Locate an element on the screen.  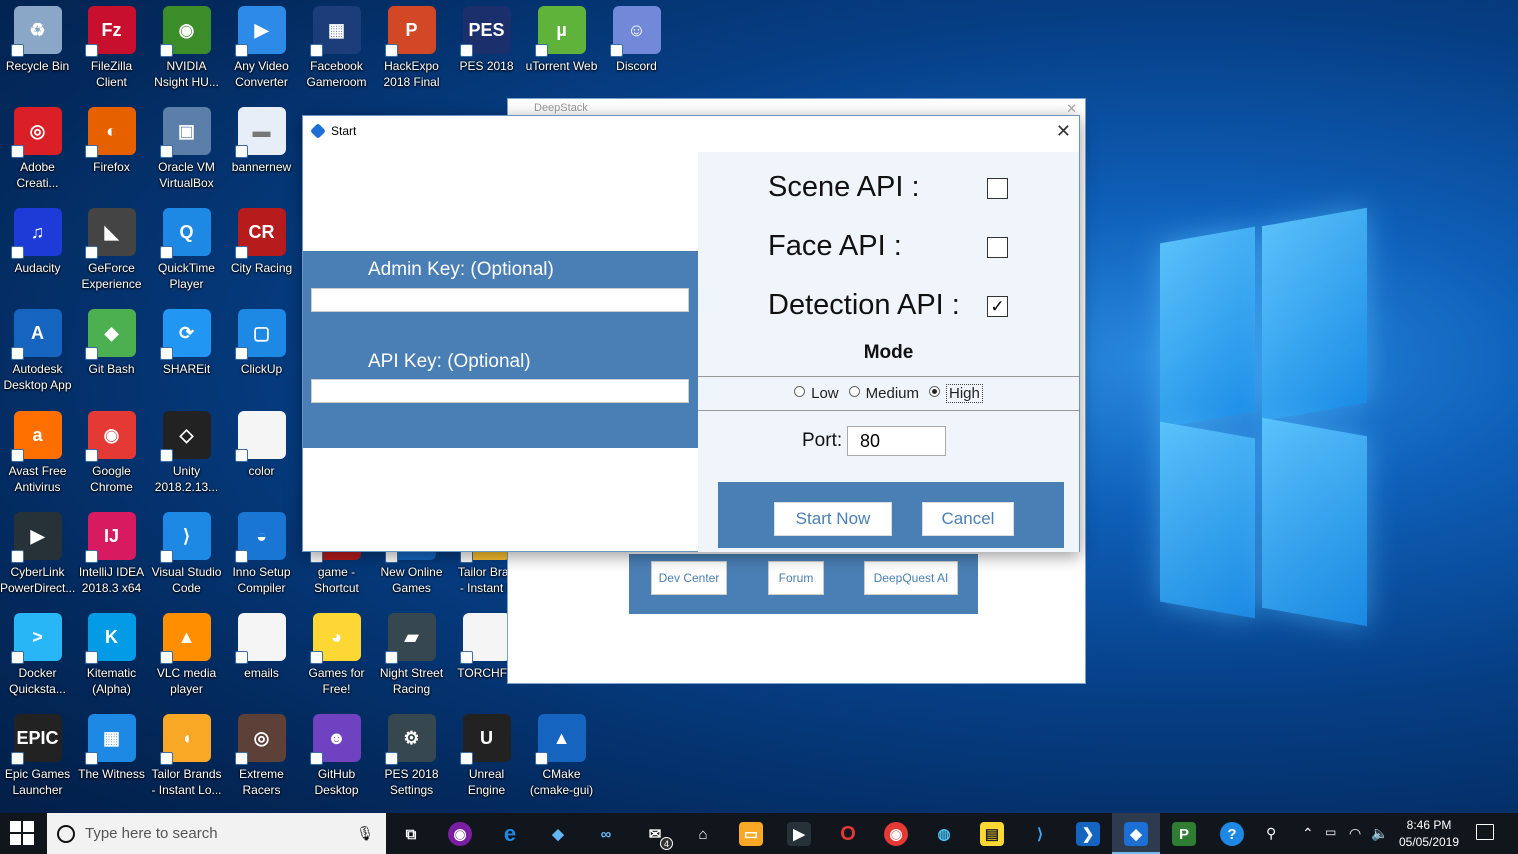
scene-api-checkbox is located at coordinates (997, 188).